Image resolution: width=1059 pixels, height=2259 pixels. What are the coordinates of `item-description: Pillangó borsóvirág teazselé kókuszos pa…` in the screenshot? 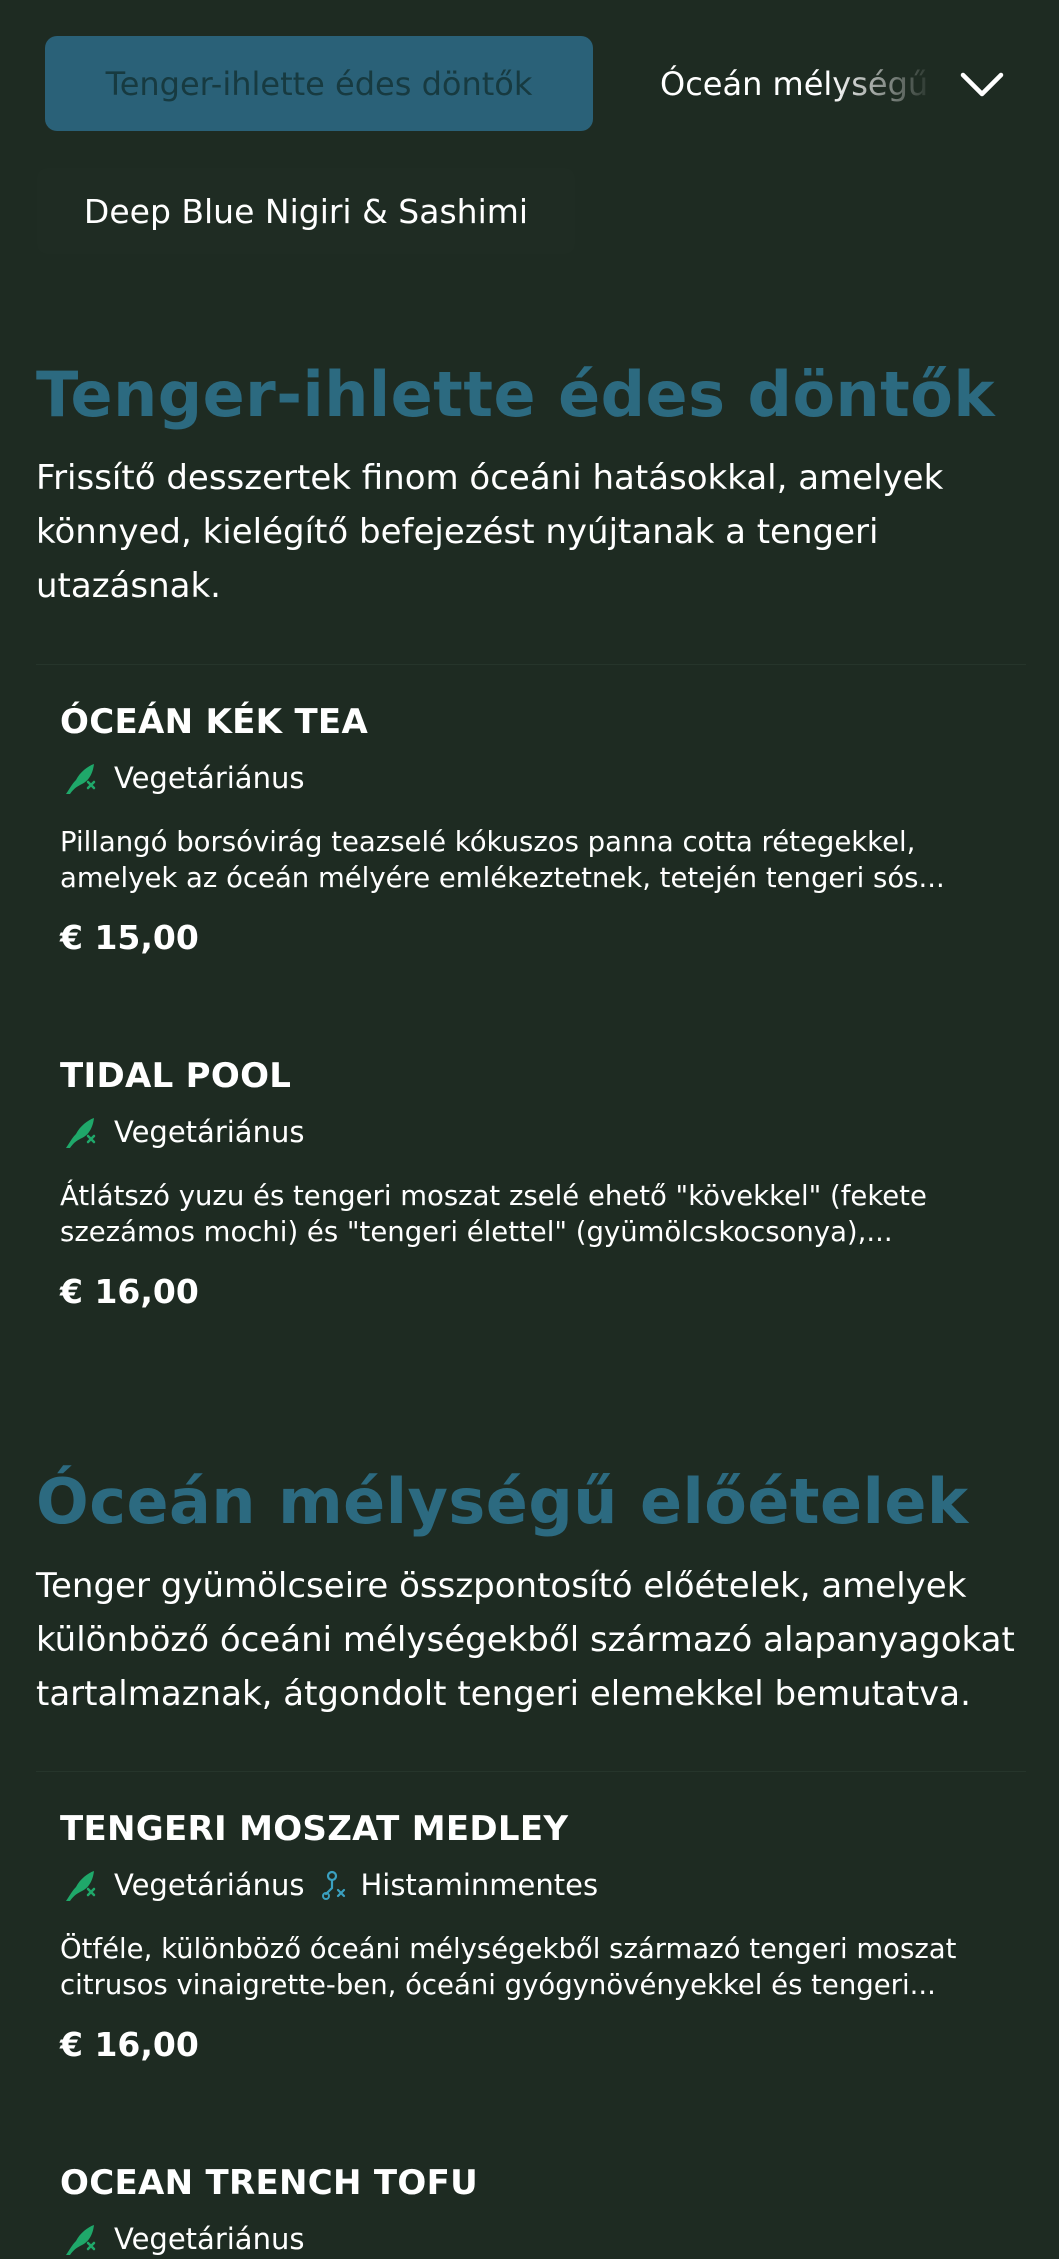 It's located at (502, 860).